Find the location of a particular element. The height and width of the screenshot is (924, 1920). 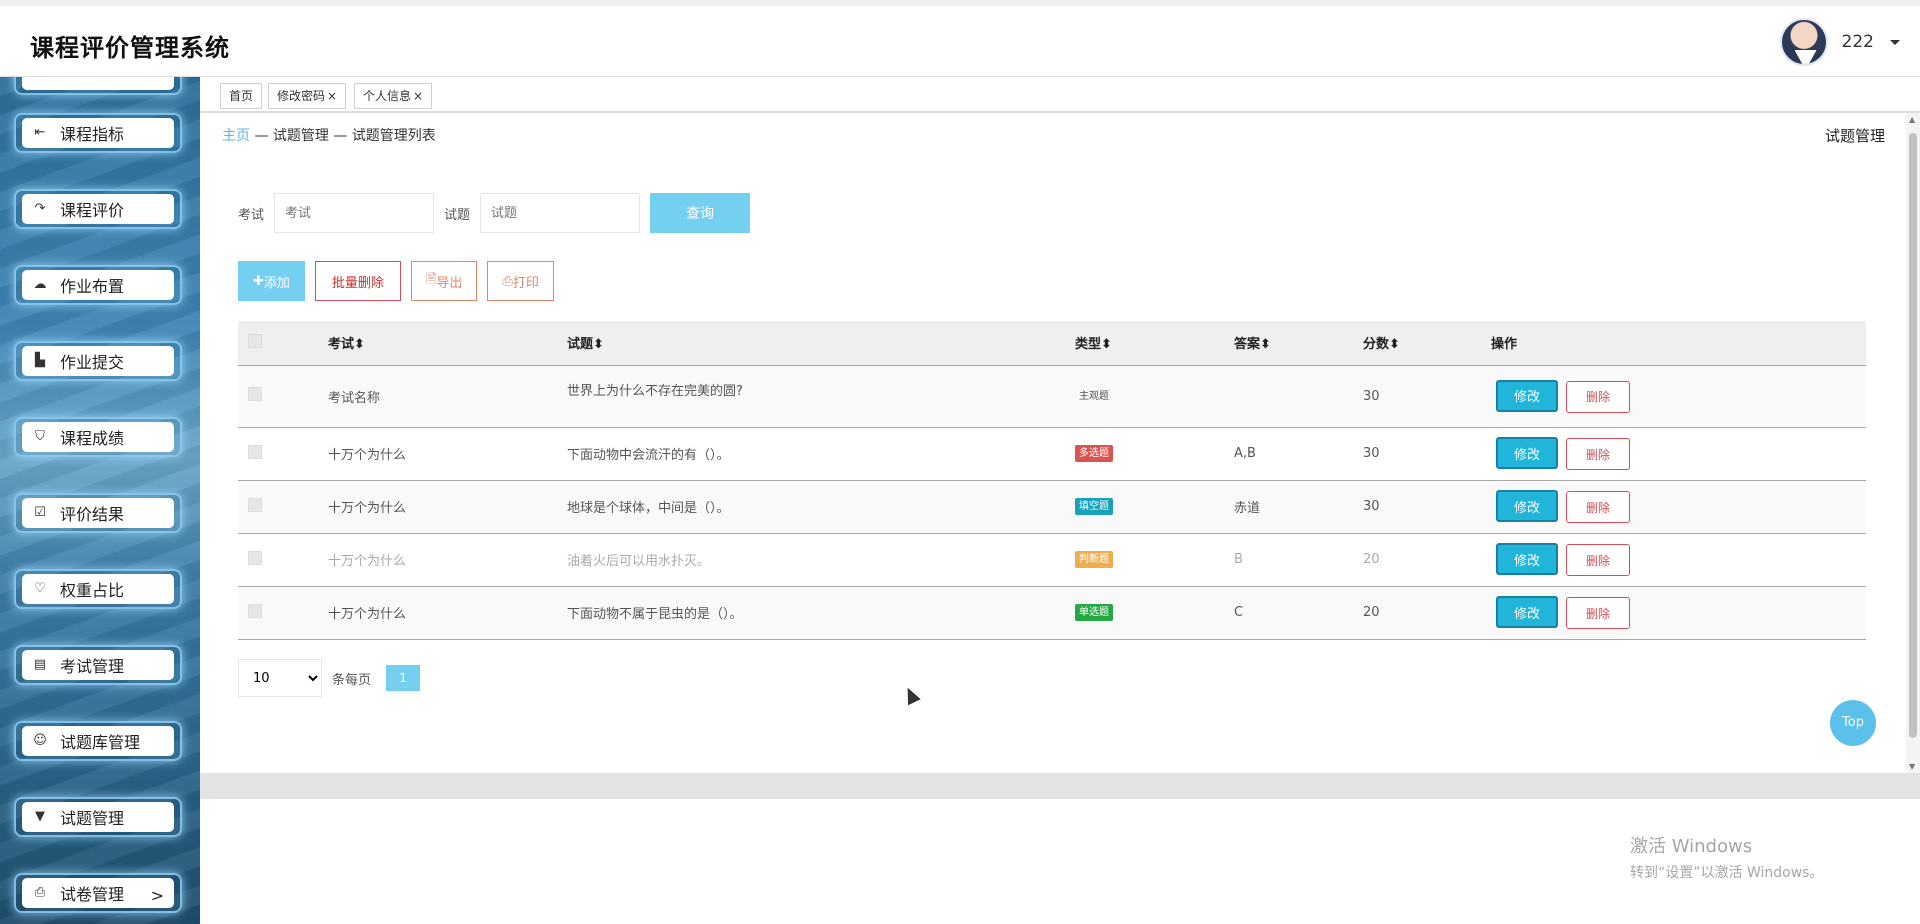

print-label: 打印 is located at coordinates (525, 283).